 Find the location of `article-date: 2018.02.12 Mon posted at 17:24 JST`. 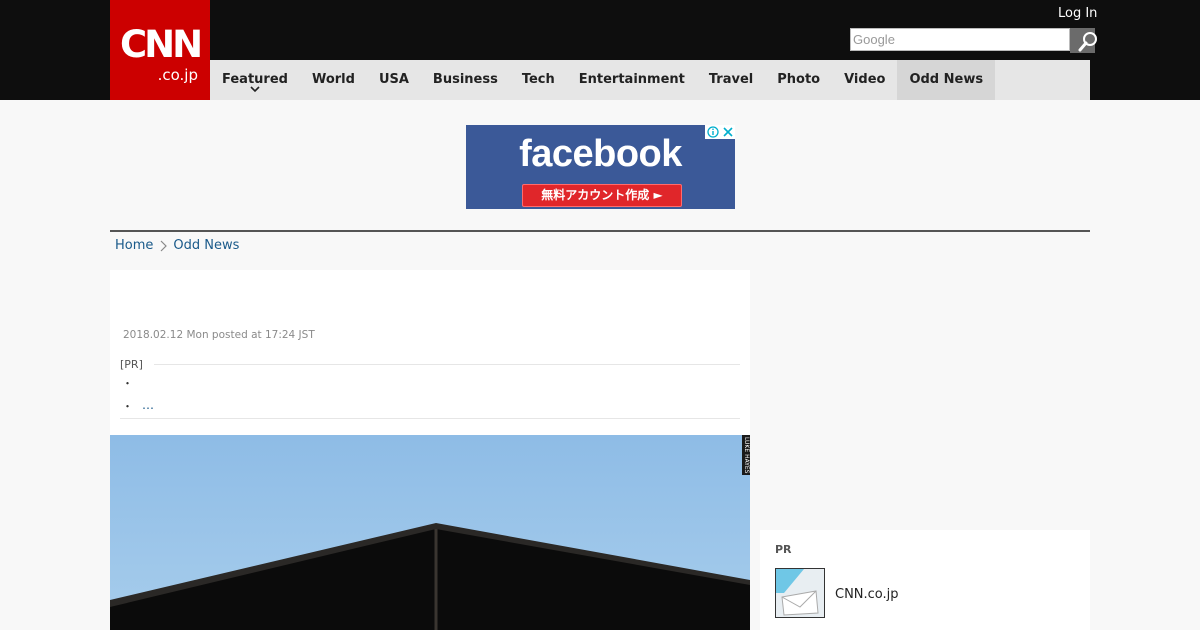

article-date: 2018.02.12 Mon posted at 17:24 JST is located at coordinates (219, 335).